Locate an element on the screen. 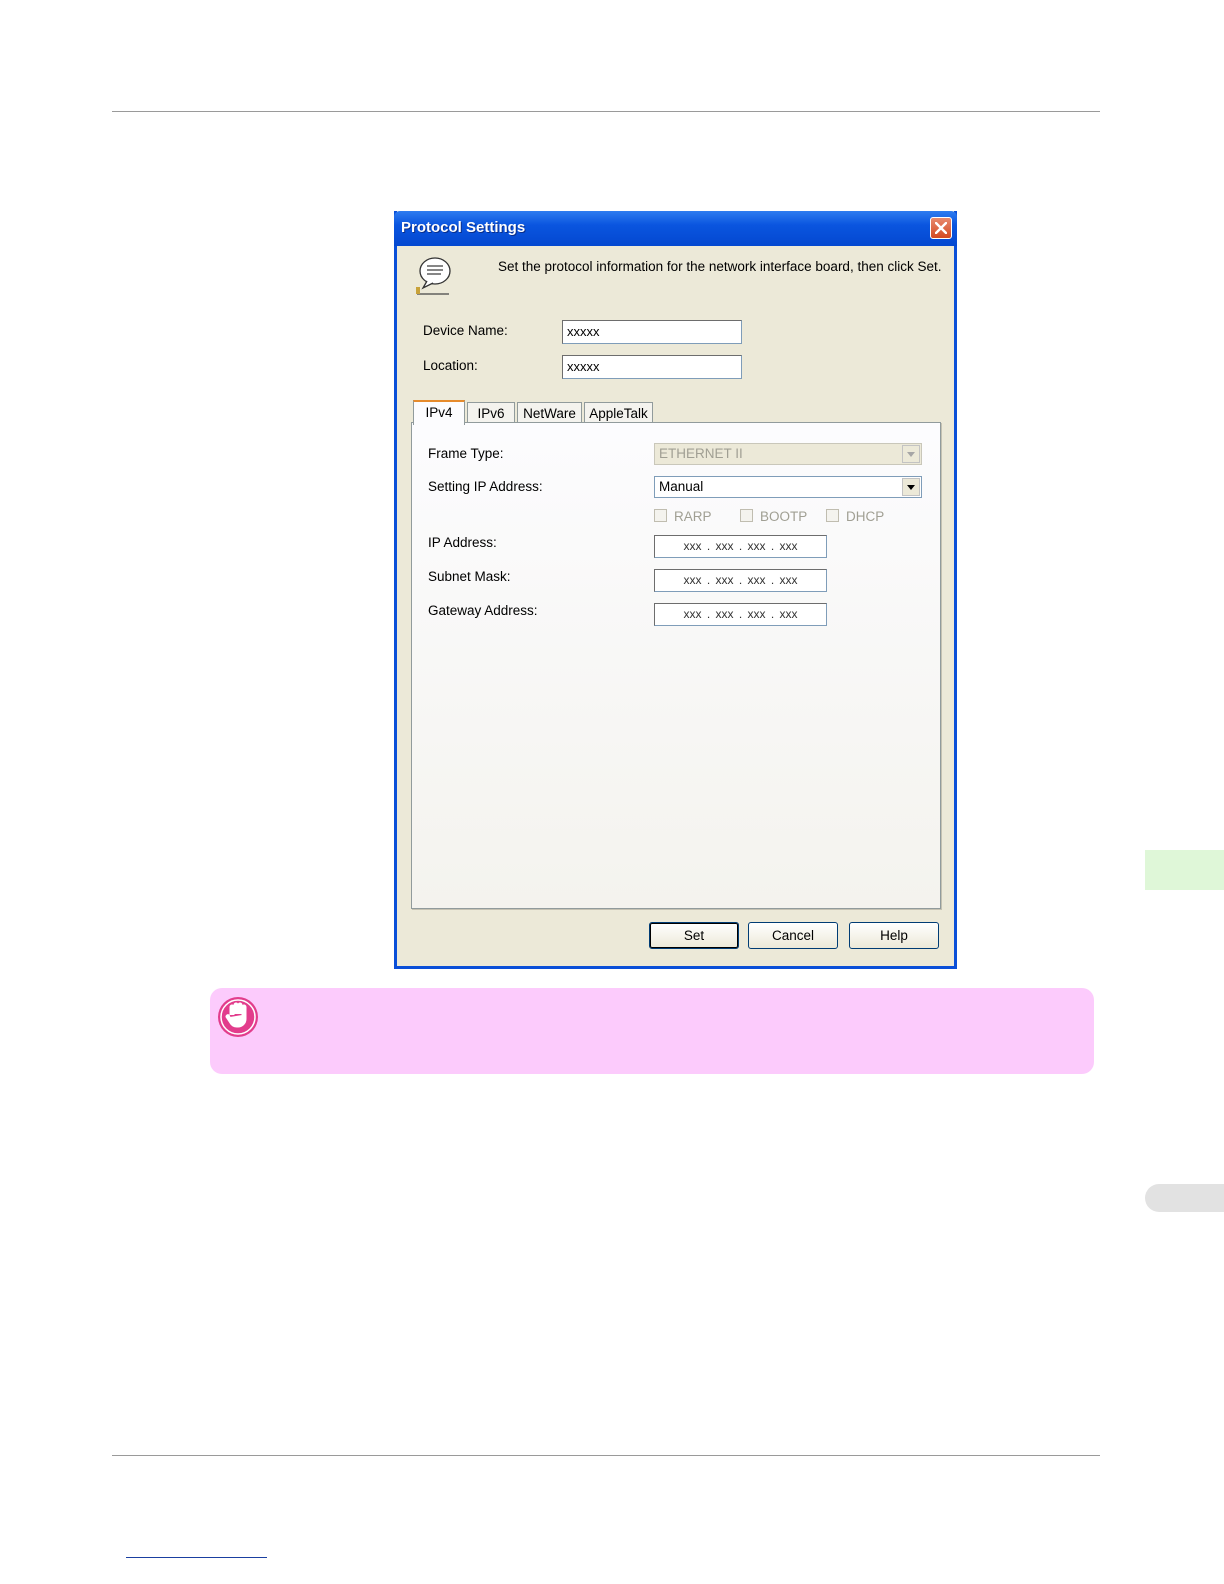 This screenshot has height=1584, width=1224. dialog-title: Protocol Settings is located at coordinates (463, 227).